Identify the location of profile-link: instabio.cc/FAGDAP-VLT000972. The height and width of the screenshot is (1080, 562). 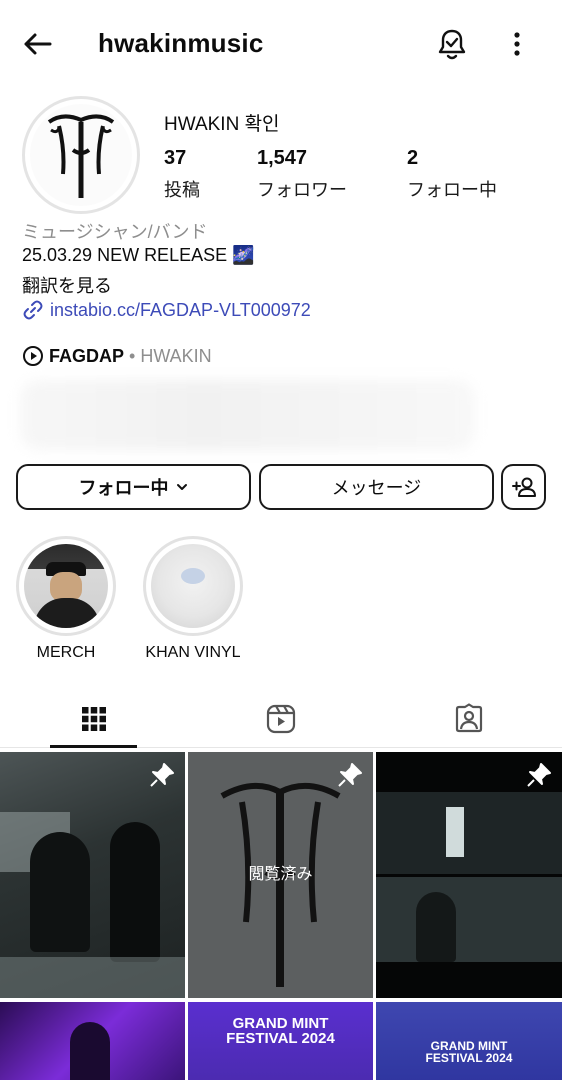
(166, 310).